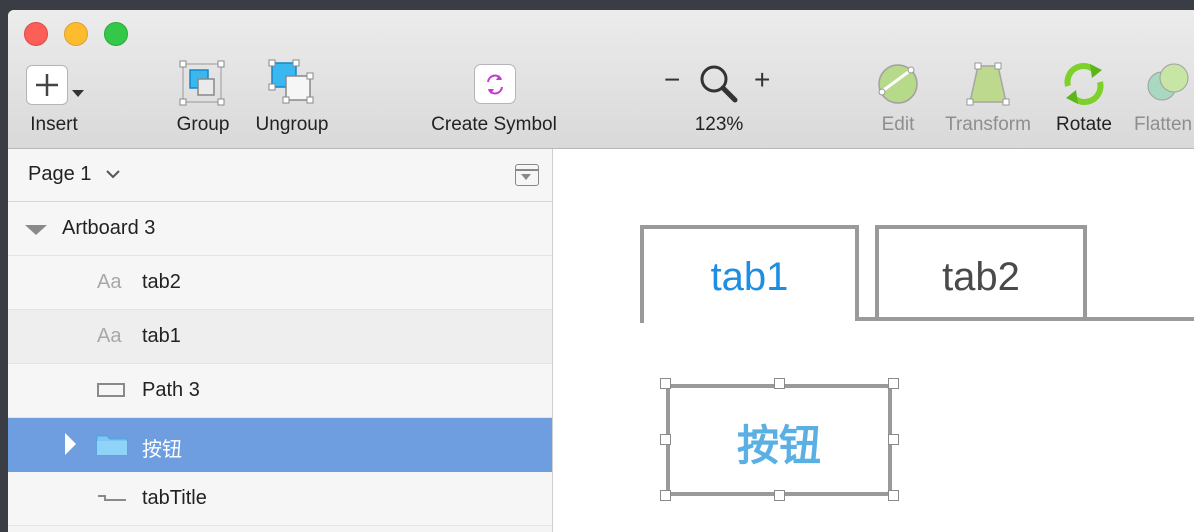  I want to click on create-symbol-label: Create Symbol, so click(494, 124).